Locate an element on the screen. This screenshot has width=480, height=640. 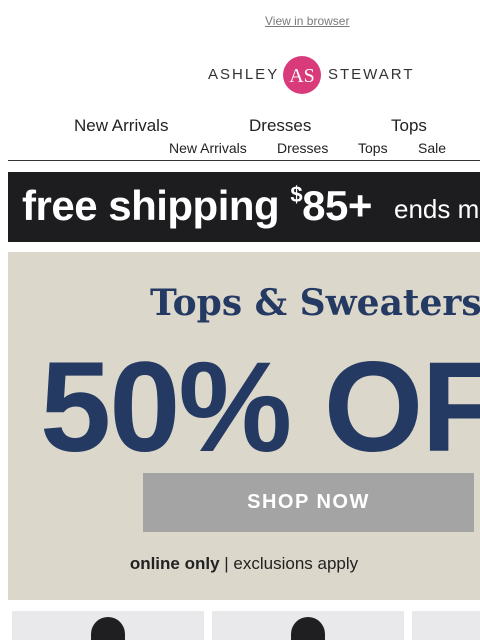
shop-now-button: SHOP NOW is located at coordinates (308, 502).